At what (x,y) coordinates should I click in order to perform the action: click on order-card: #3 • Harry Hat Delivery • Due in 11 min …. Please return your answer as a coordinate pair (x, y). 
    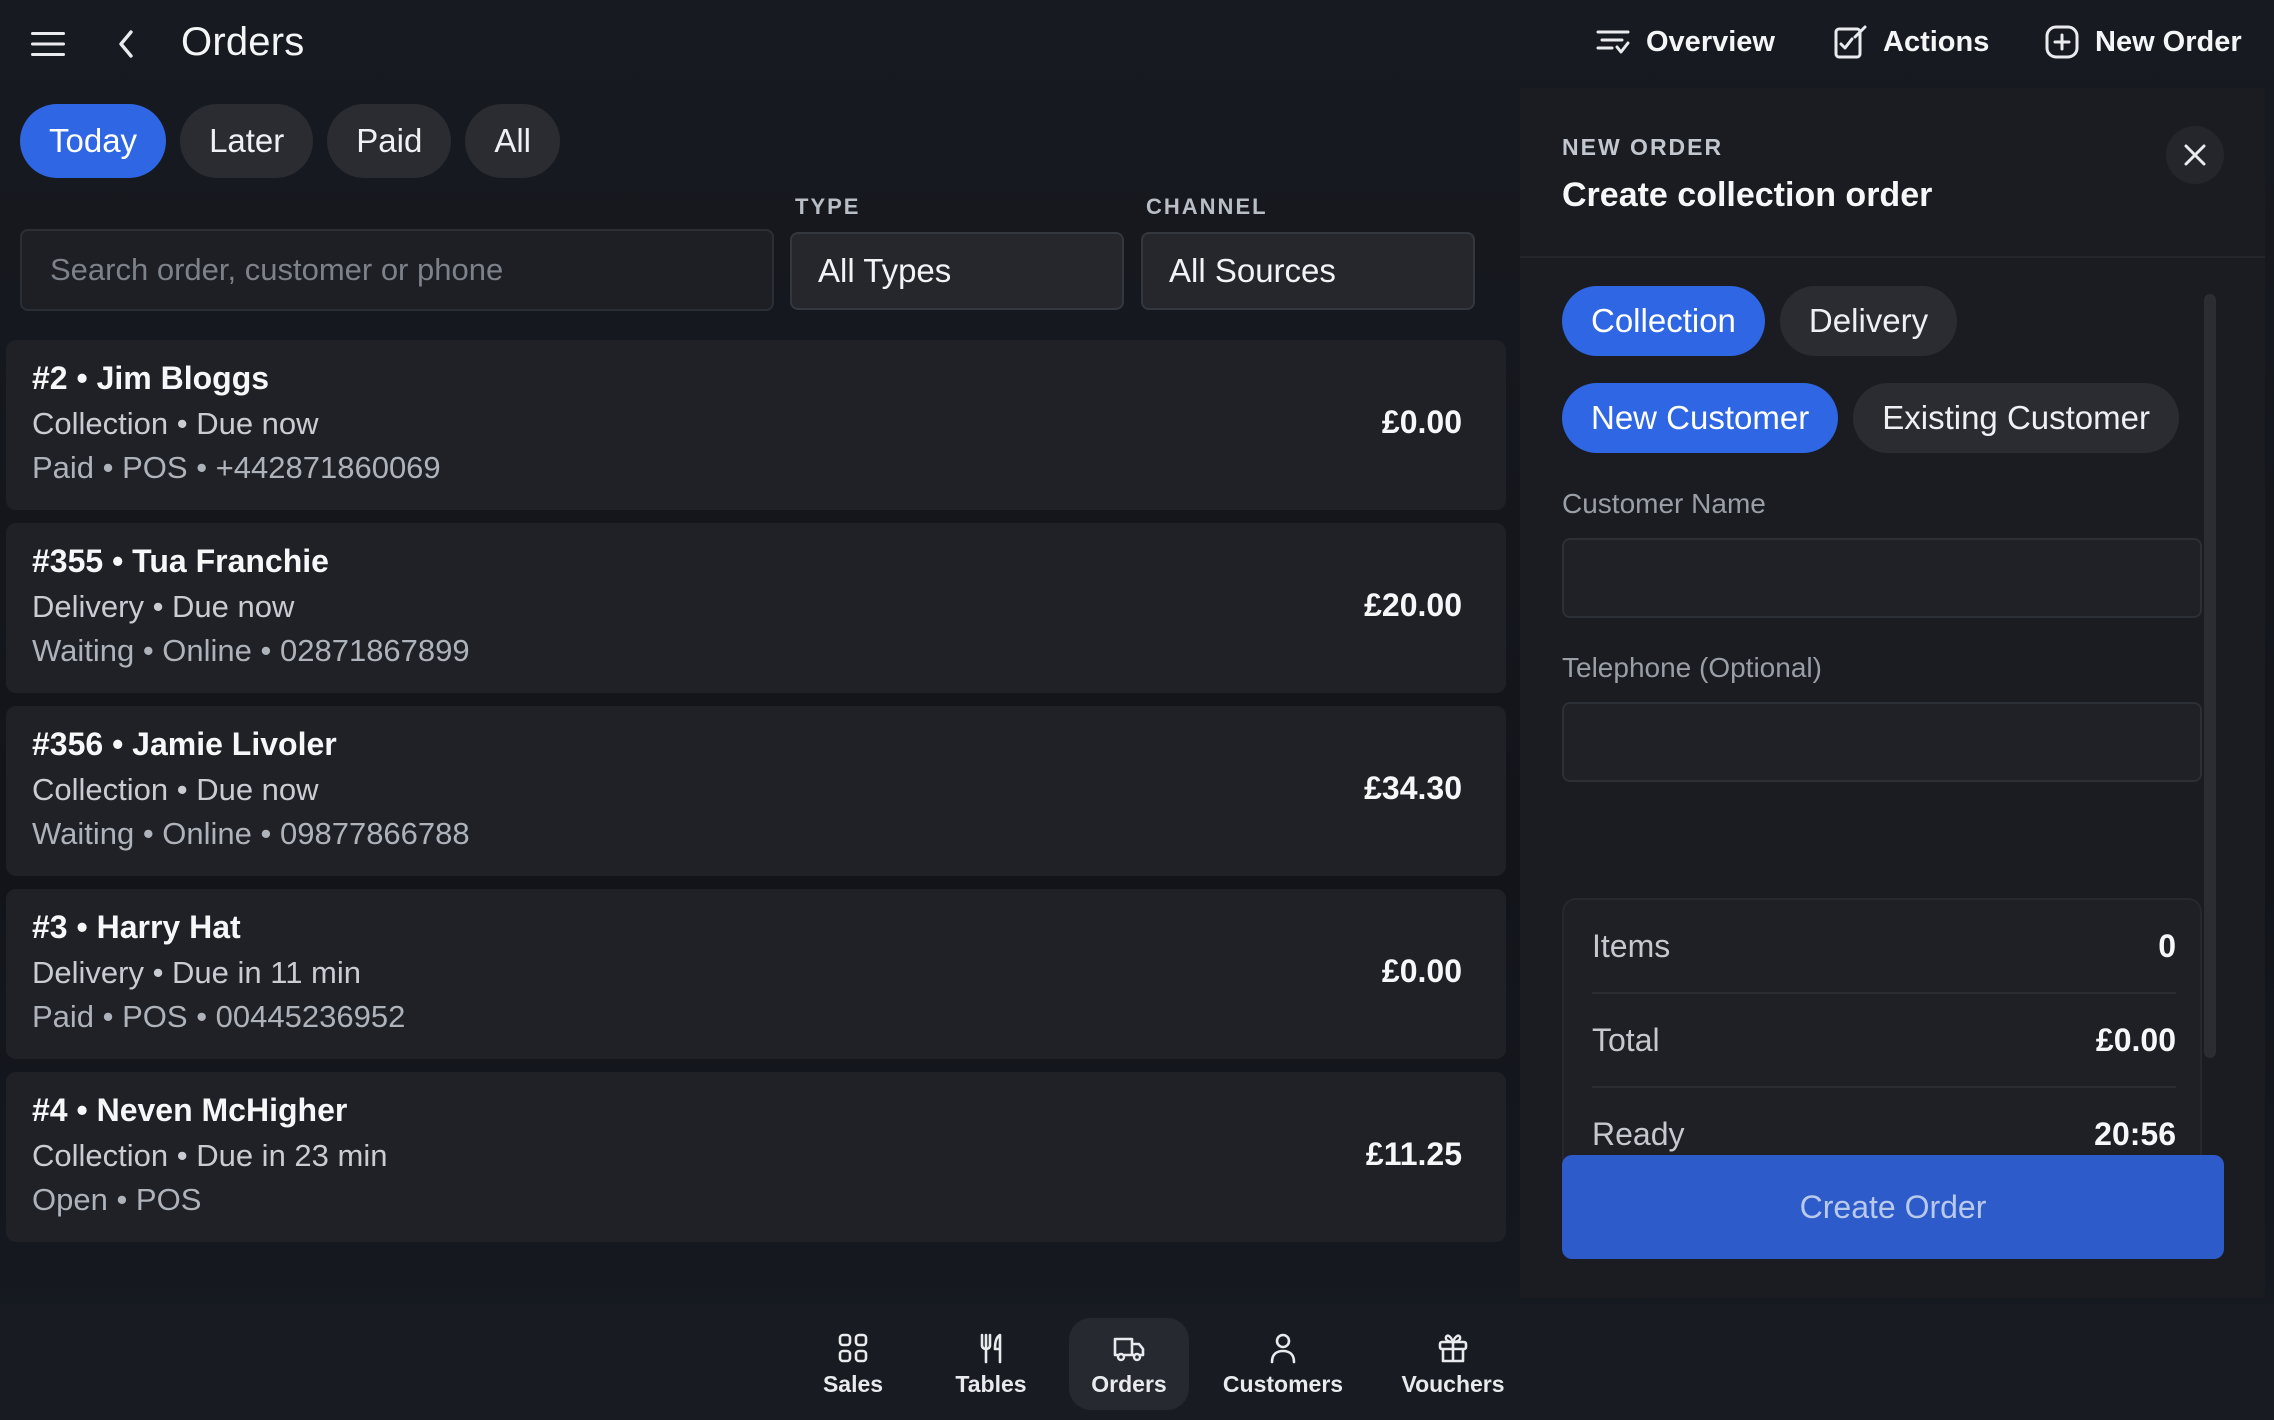
    Looking at the image, I should click on (756, 974).